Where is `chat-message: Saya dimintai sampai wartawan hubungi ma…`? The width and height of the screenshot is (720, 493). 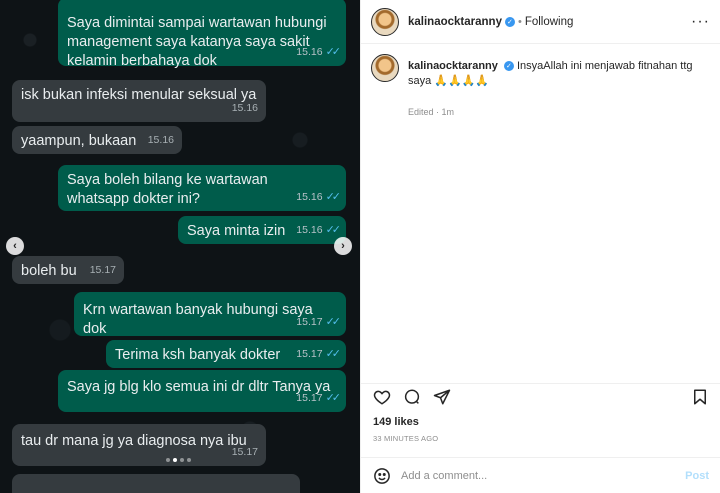
chat-message: Saya dimintai sampai wartawan hubungi ma… is located at coordinates (202, 34).